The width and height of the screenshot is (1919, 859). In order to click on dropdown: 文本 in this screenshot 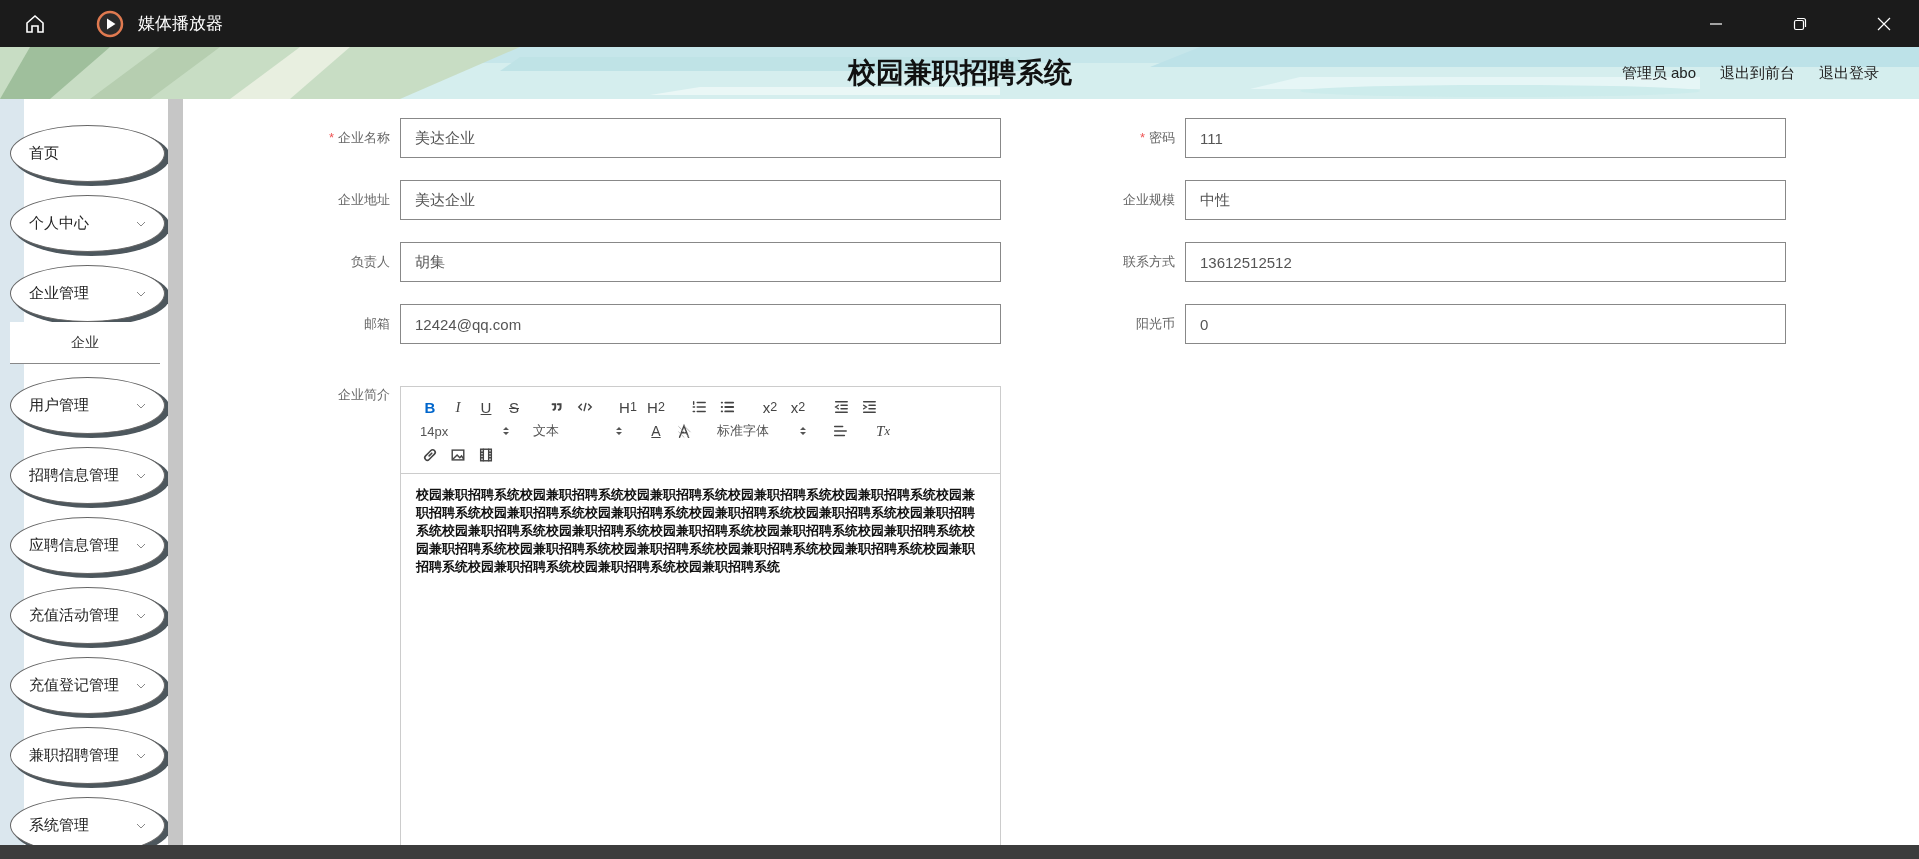, I will do `click(578, 431)`.